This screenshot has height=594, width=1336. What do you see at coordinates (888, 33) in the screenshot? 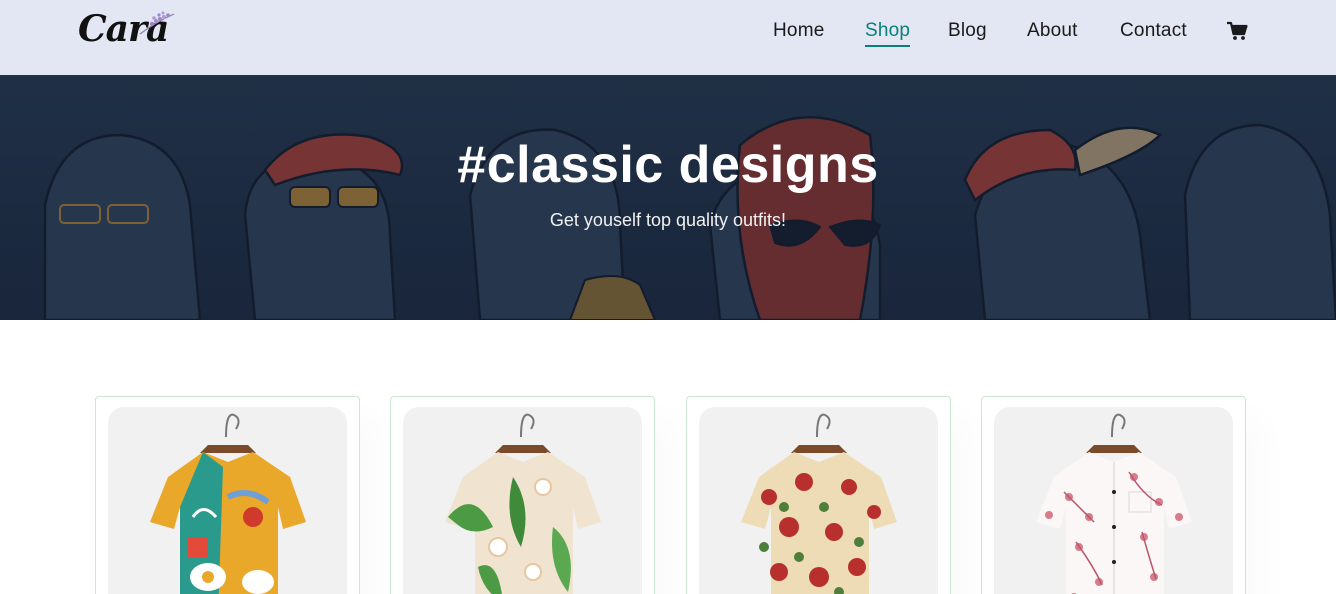
I see `nav-shop-link: Shop` at bounding box center [888, 33].